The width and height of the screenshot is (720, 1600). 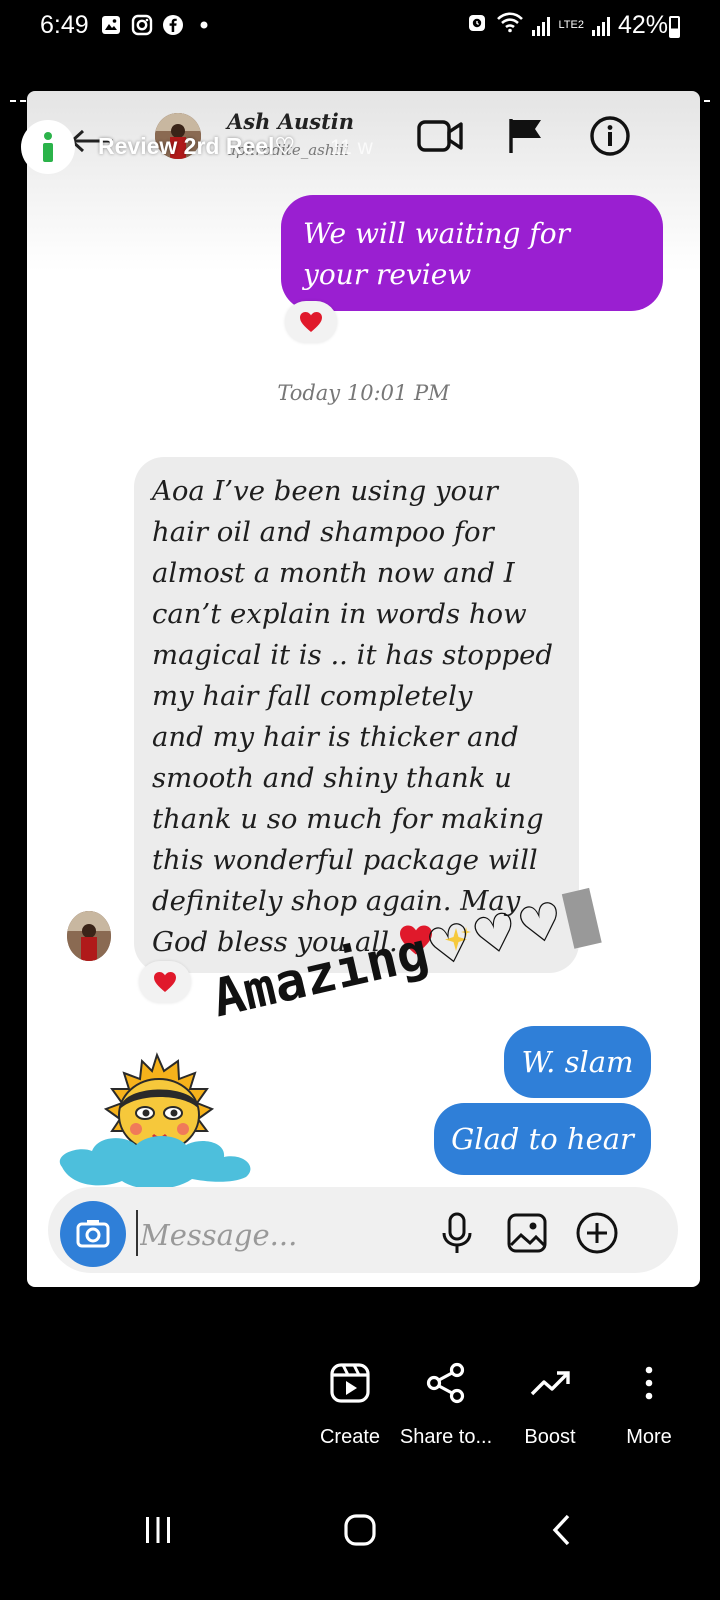 What do you see at coordinates (333, 573) in the screenshot?
I see `message-line: almost a month now and I` at bounding box center [333, 573].